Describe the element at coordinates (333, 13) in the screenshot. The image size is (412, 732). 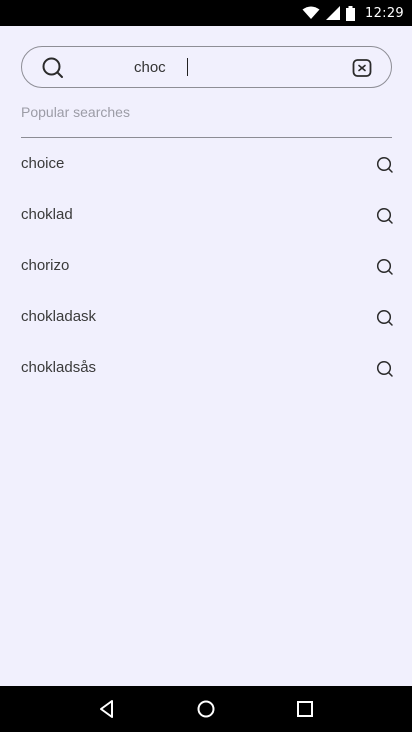
I see `signal-icon` at that location.